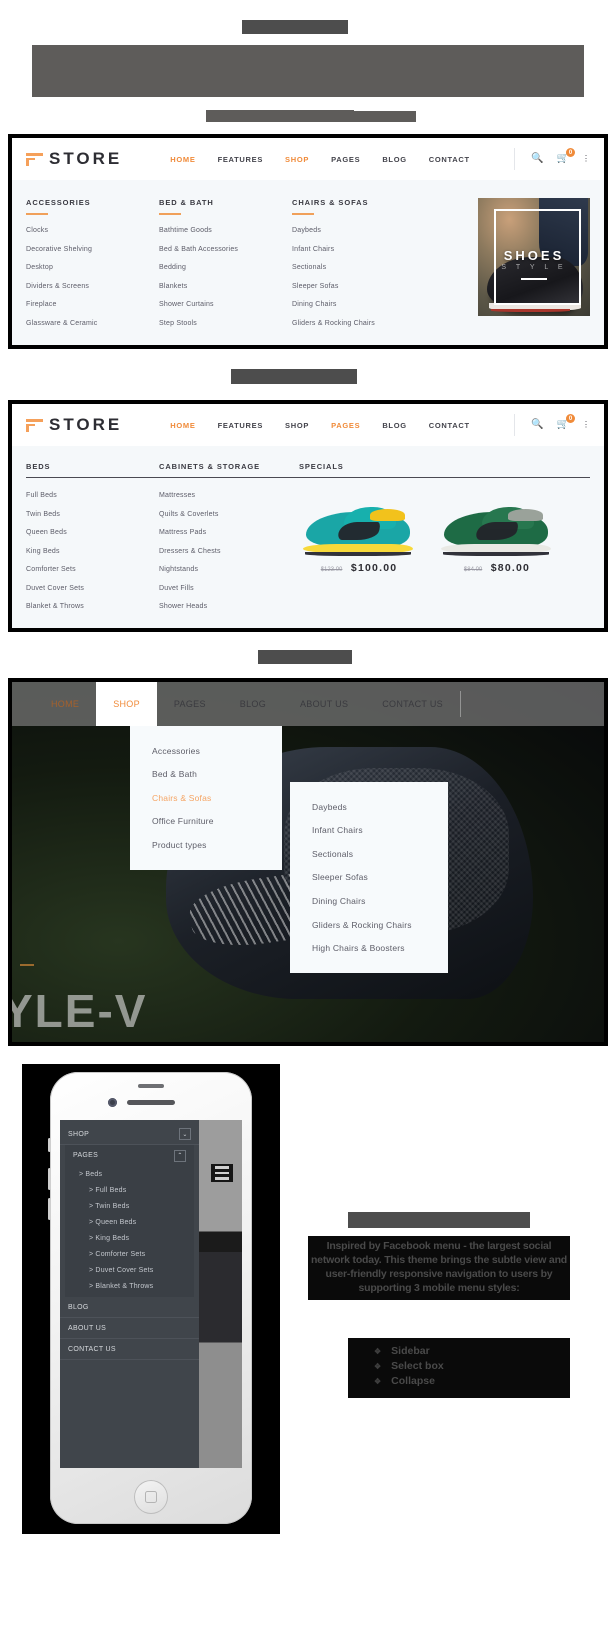 This screenshot has width=616, height=1648. Describe the element at coordinates (206, 822) in the screenshot. I see `dropdown-item-office-furniture: Office Furniture` at that location.